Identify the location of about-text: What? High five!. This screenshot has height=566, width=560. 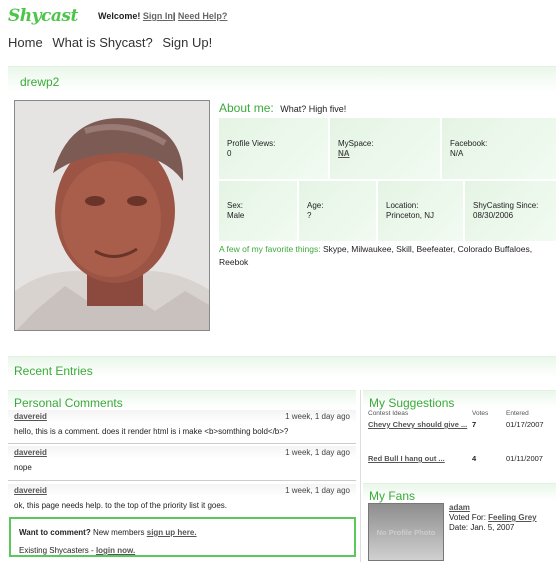
(313, 109).